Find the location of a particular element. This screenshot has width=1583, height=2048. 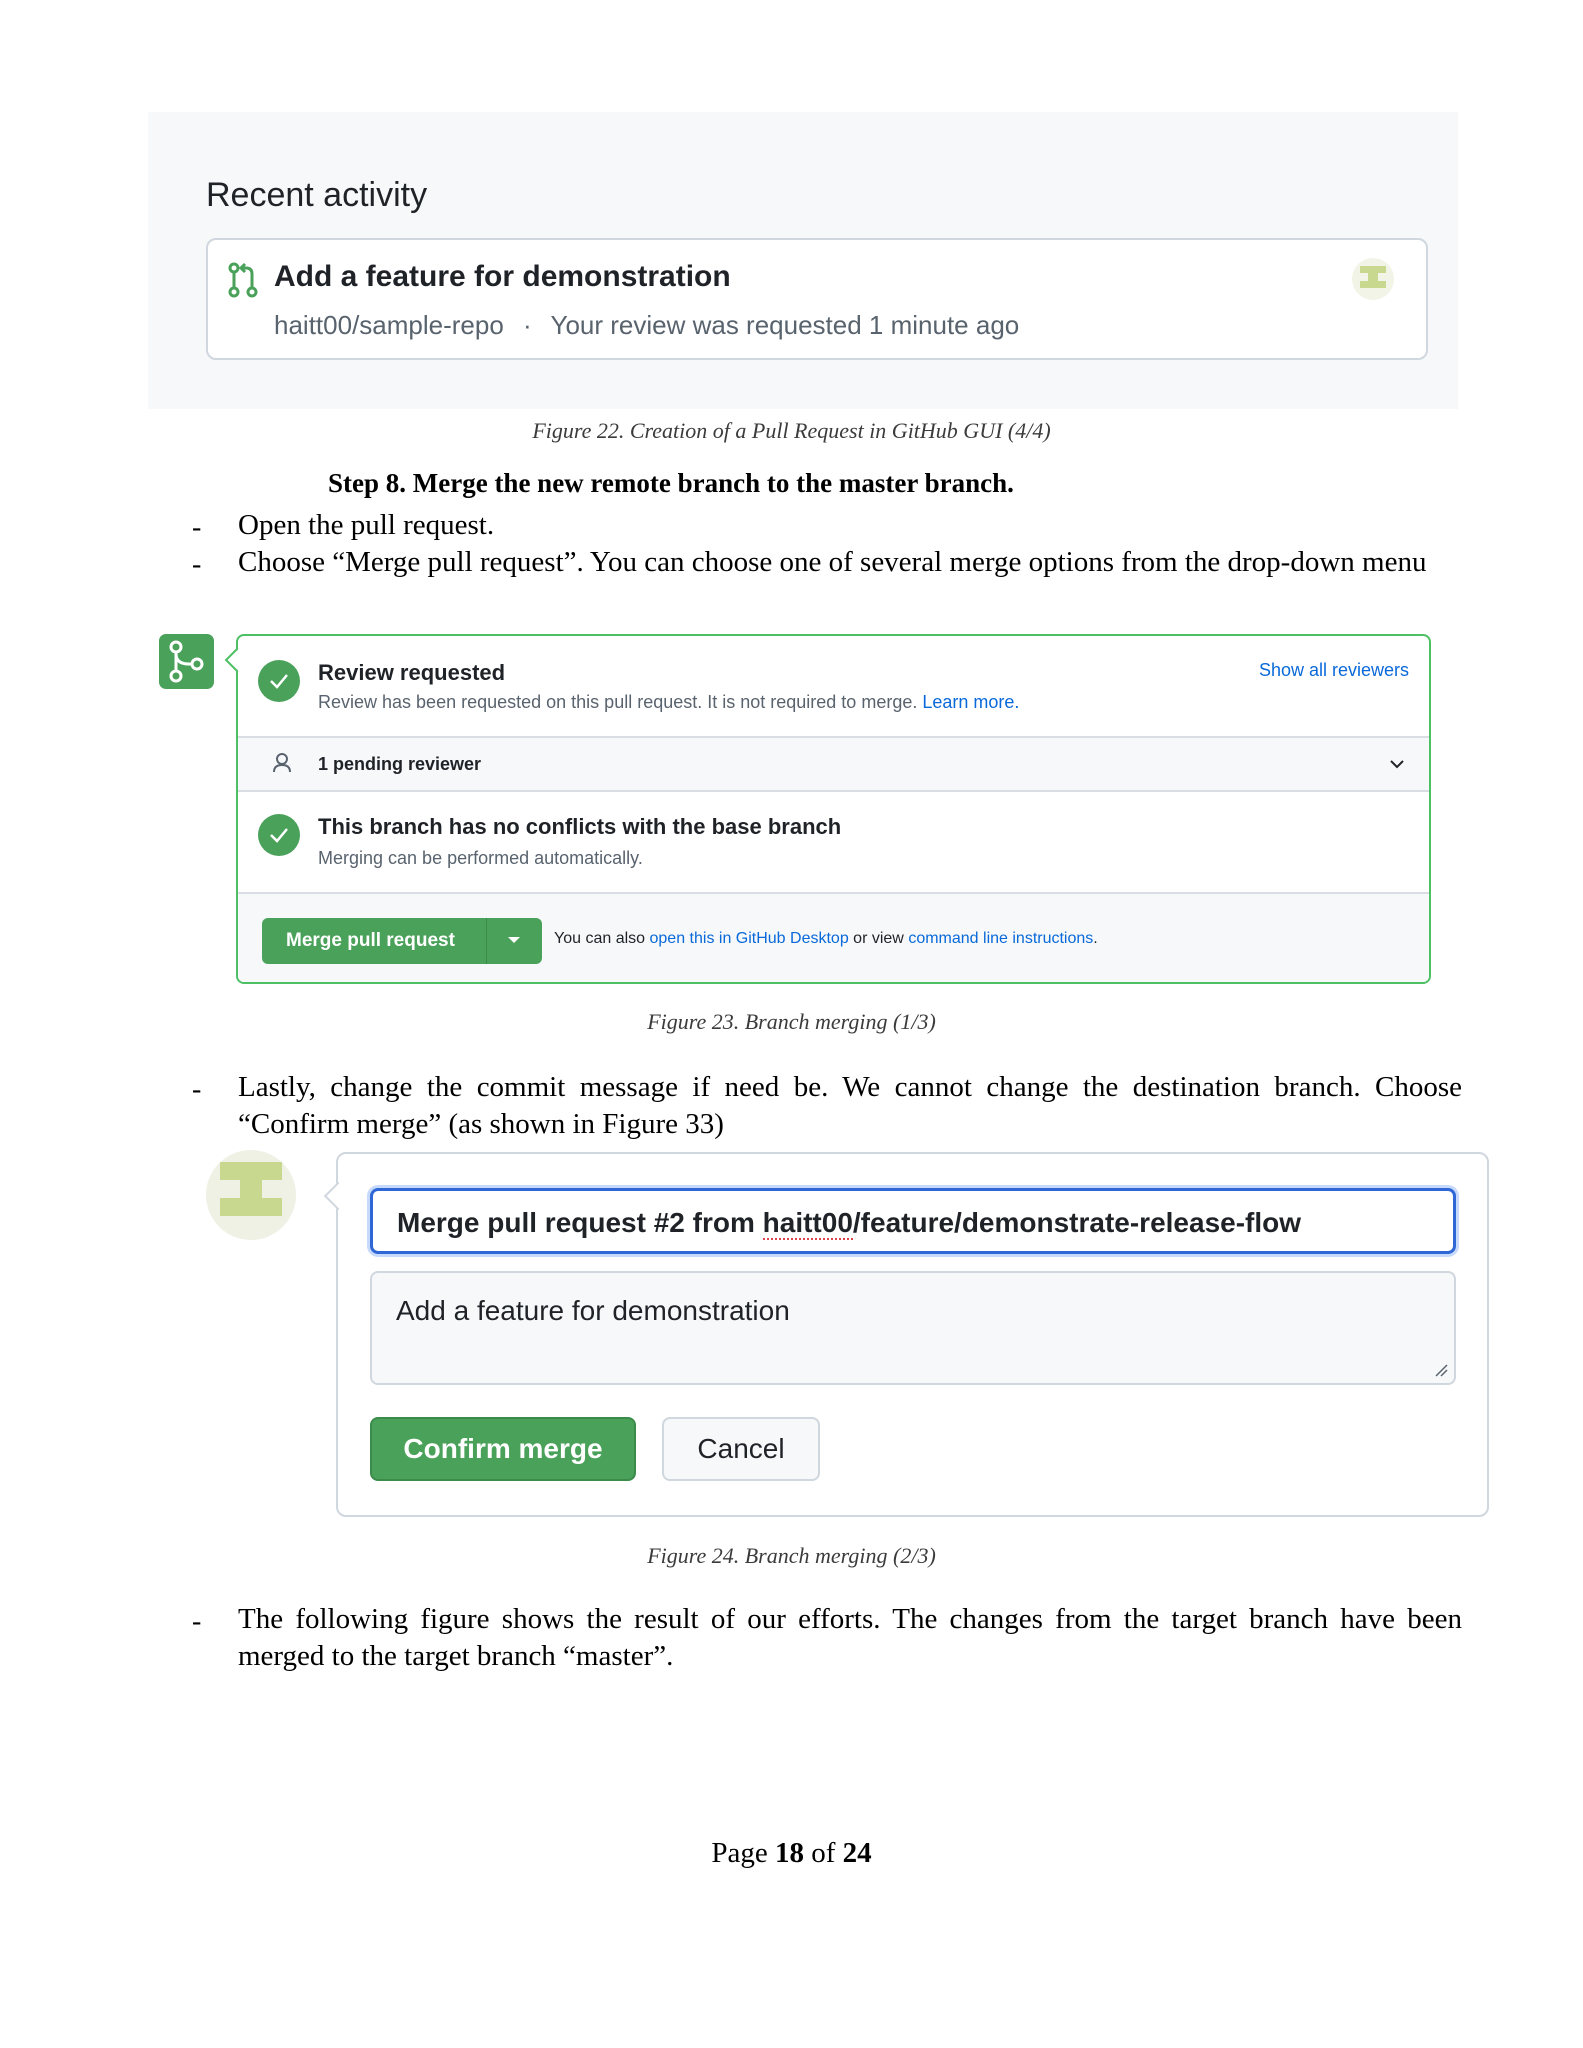

chevron-down-icon is located at coordinates (1397, 764).